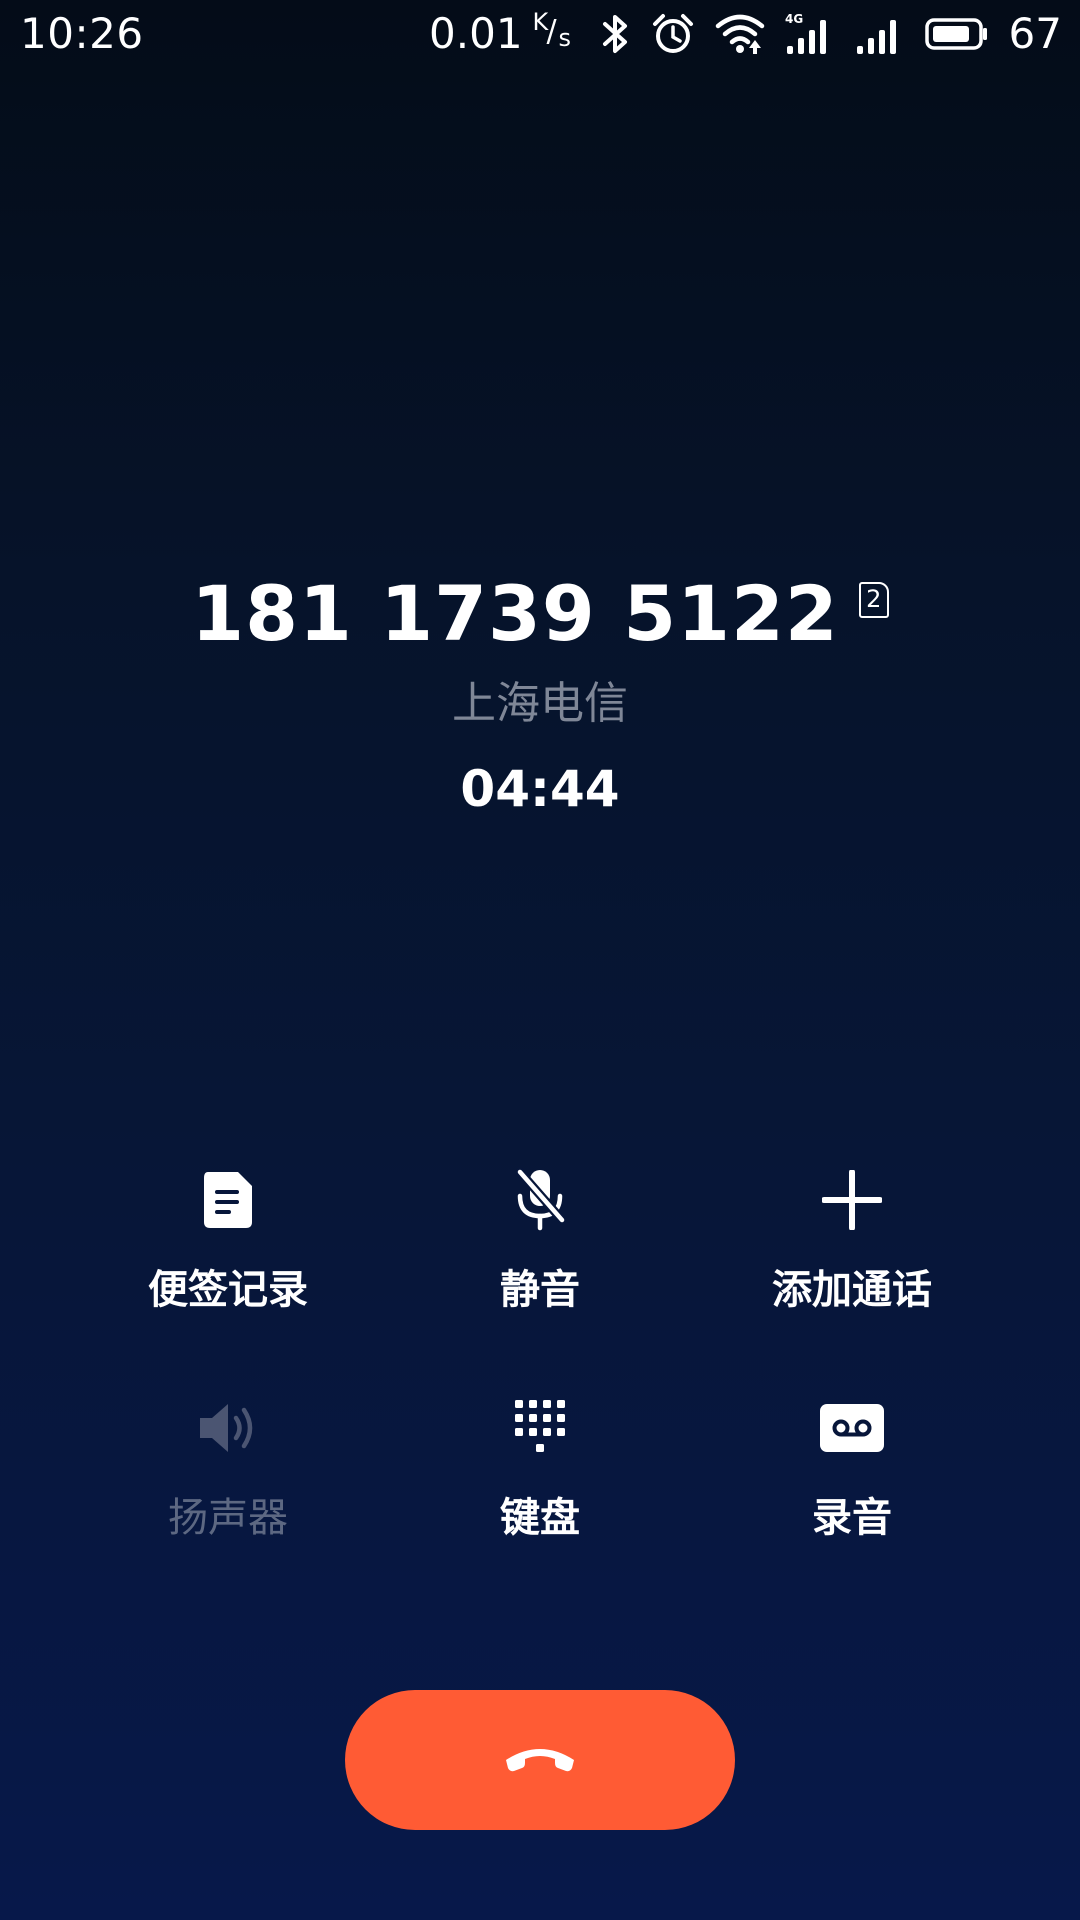 This screenshot has height=1920, width=1080. Describe the element at coordinates (852, 1200) in the screenshot. I see `plus-icon` at that location.